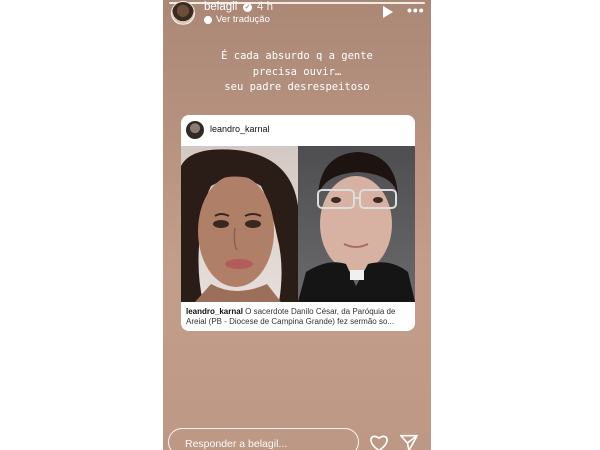  What do you see at coordinates (240, 129) in the screenshot?
I see `shared-post-username: leandro_karnal` at bounding box center [240, 129].